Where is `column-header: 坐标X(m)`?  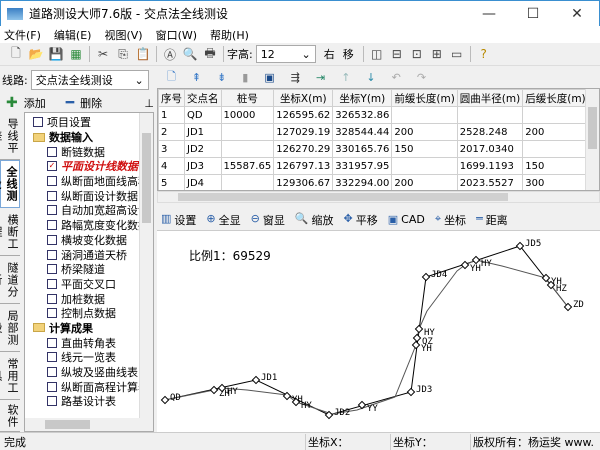 column-header: 坐标X(m) is located at coordinates (303, 98).